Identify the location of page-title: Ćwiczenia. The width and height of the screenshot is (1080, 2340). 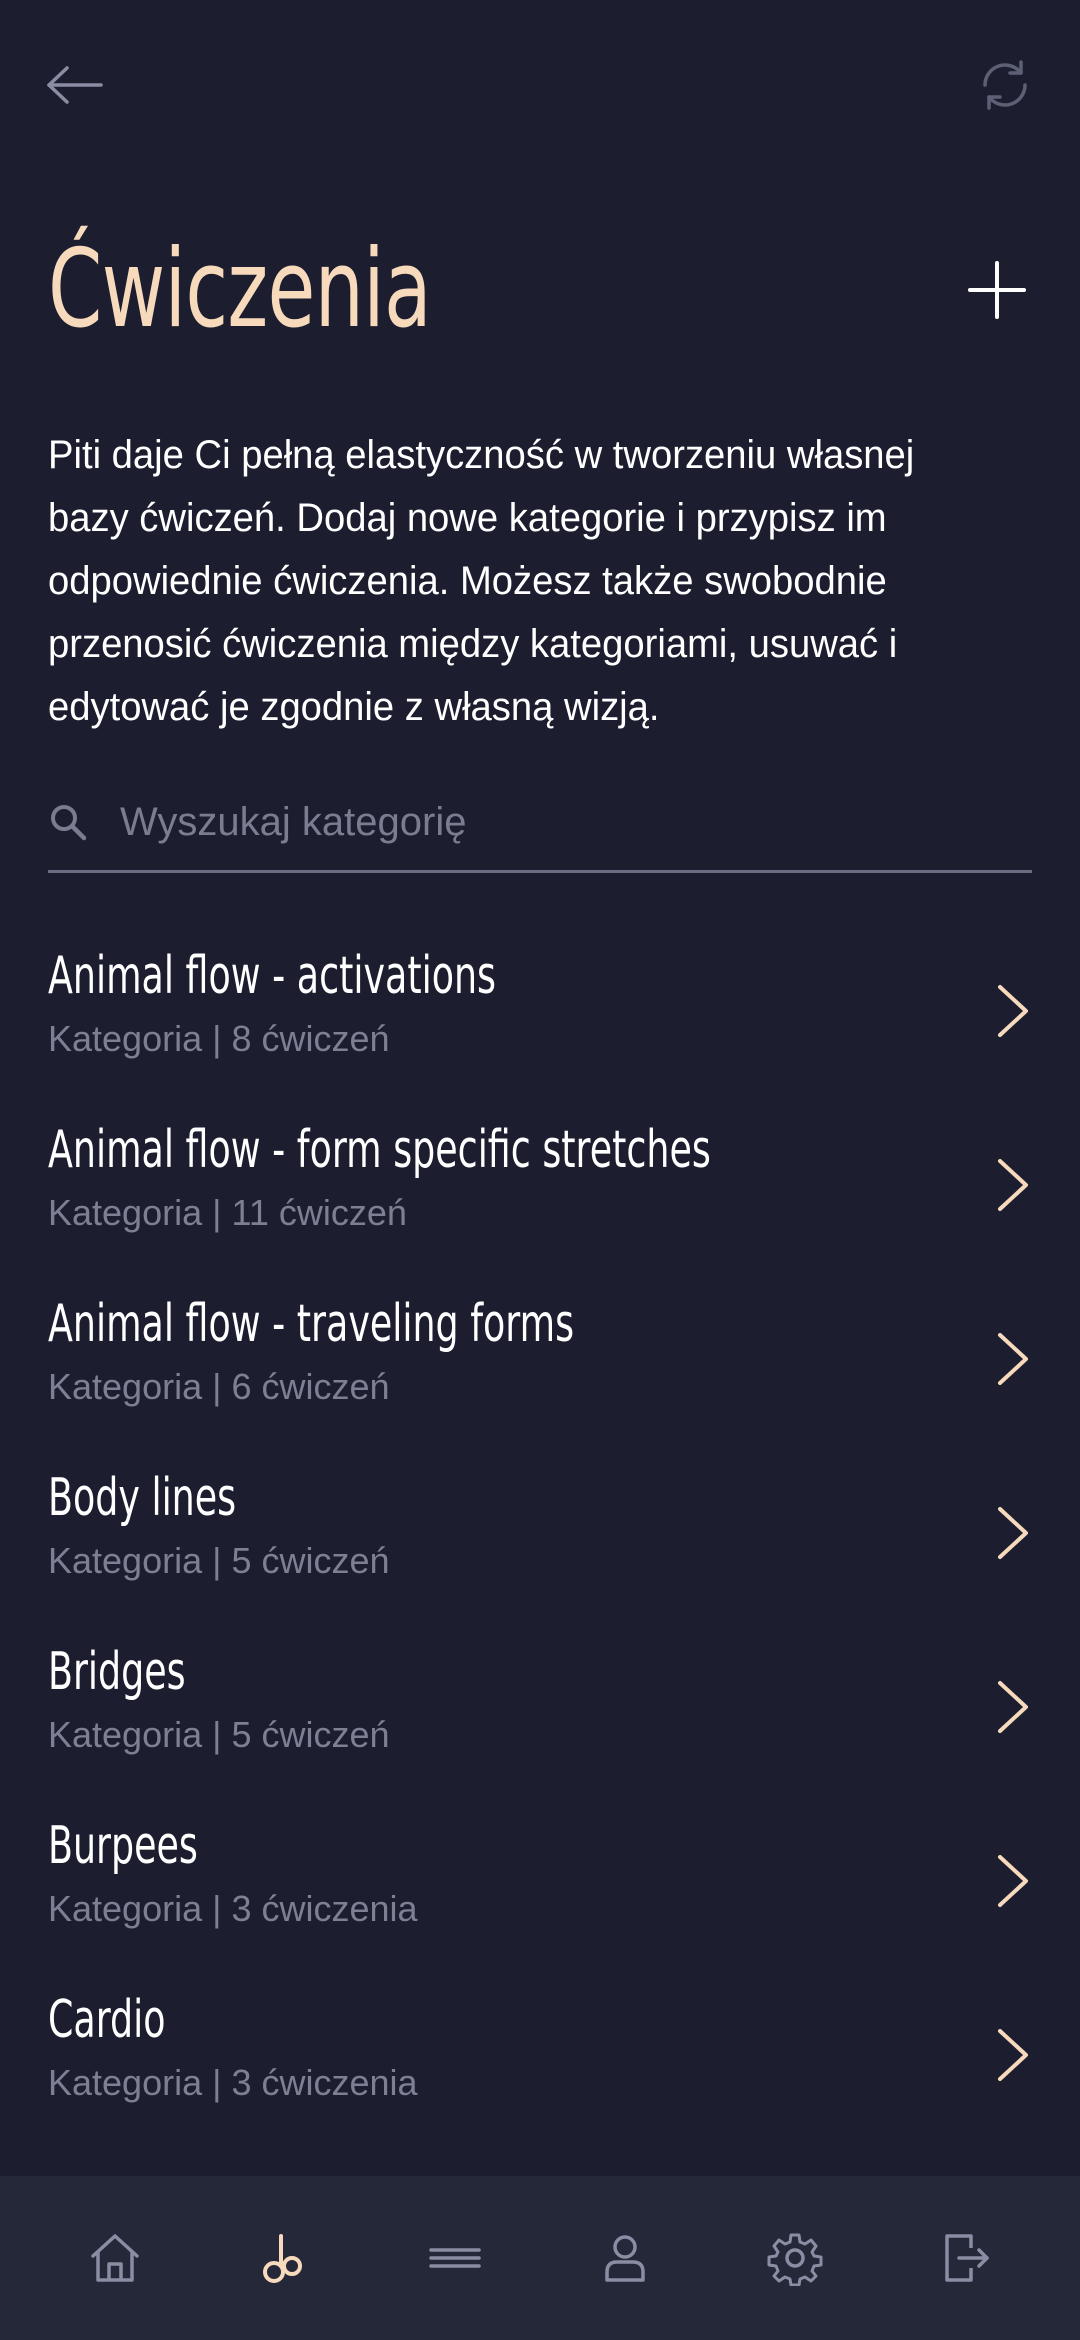
(240, 289).